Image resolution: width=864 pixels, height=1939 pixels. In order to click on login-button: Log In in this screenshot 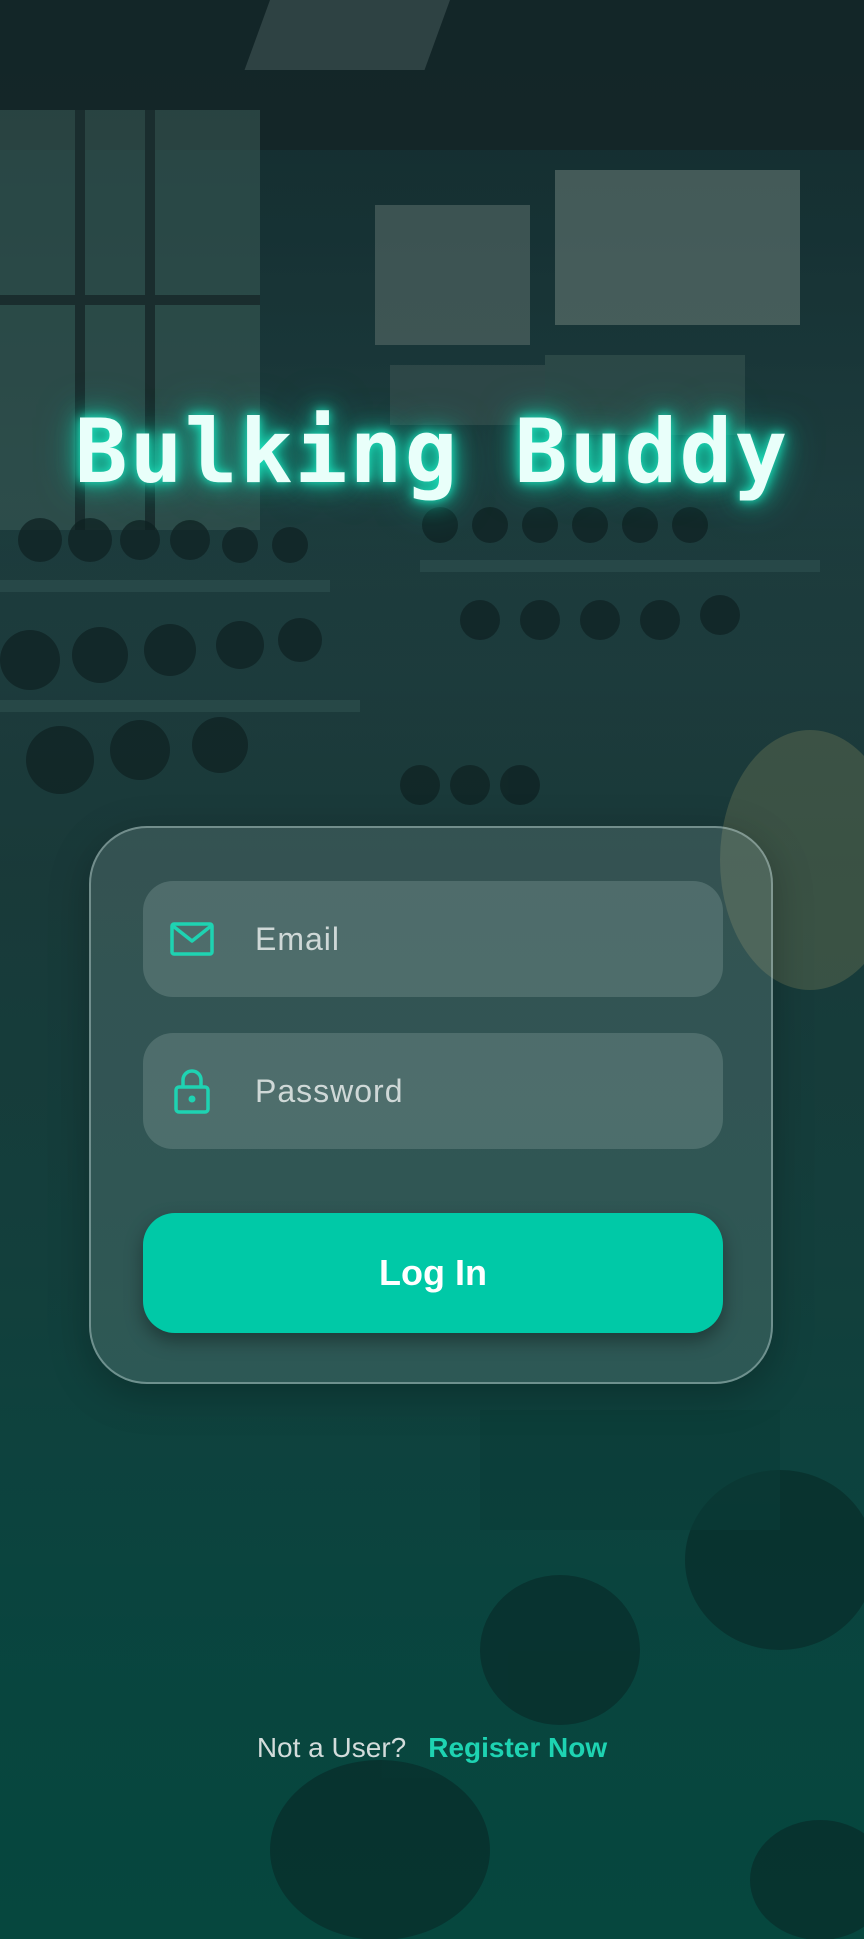, I will do `click(433, 1273)`.